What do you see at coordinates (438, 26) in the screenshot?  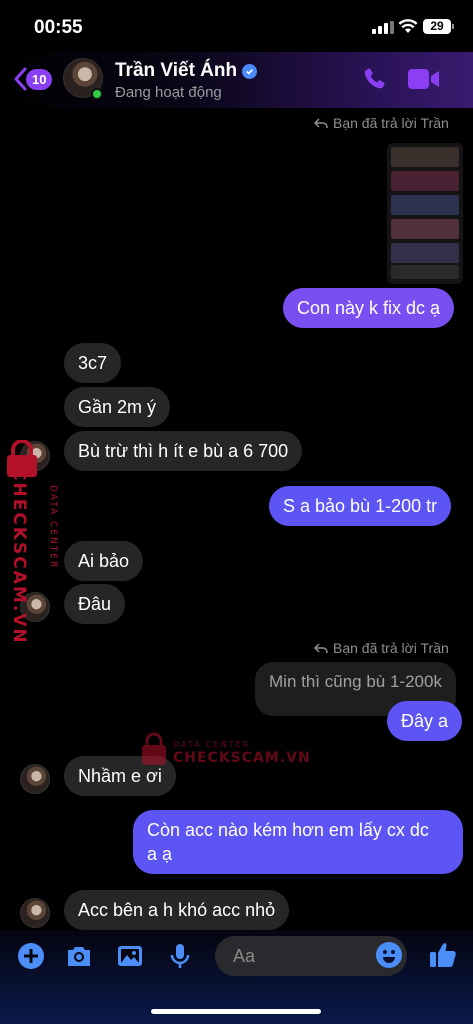 I see `battery-indicator: 29` at bounding box center [438, 26].